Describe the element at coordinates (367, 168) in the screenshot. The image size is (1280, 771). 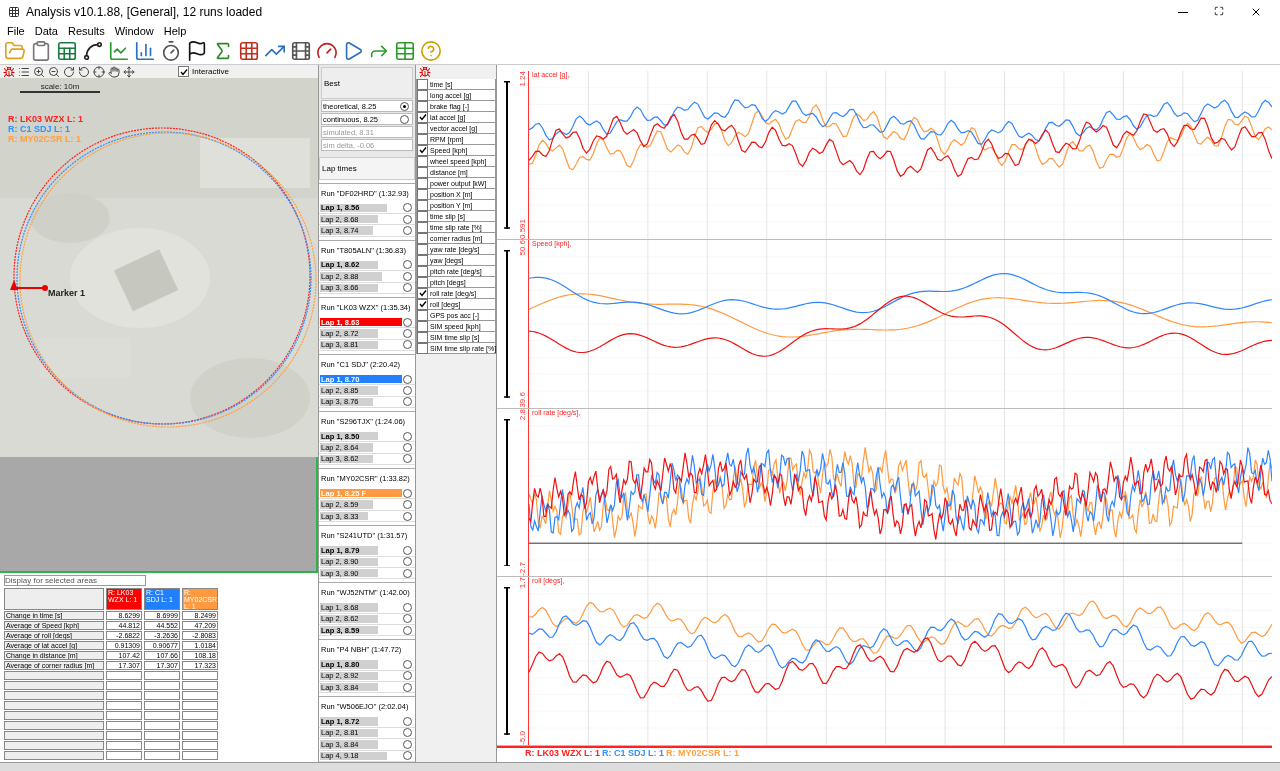
I see `section-title: Lap times` at that location.